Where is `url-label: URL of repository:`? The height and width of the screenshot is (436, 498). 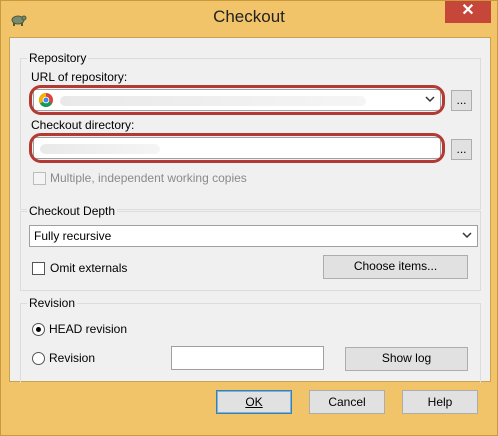 url-label: URL of repository: is located at coordinates (79, 77).